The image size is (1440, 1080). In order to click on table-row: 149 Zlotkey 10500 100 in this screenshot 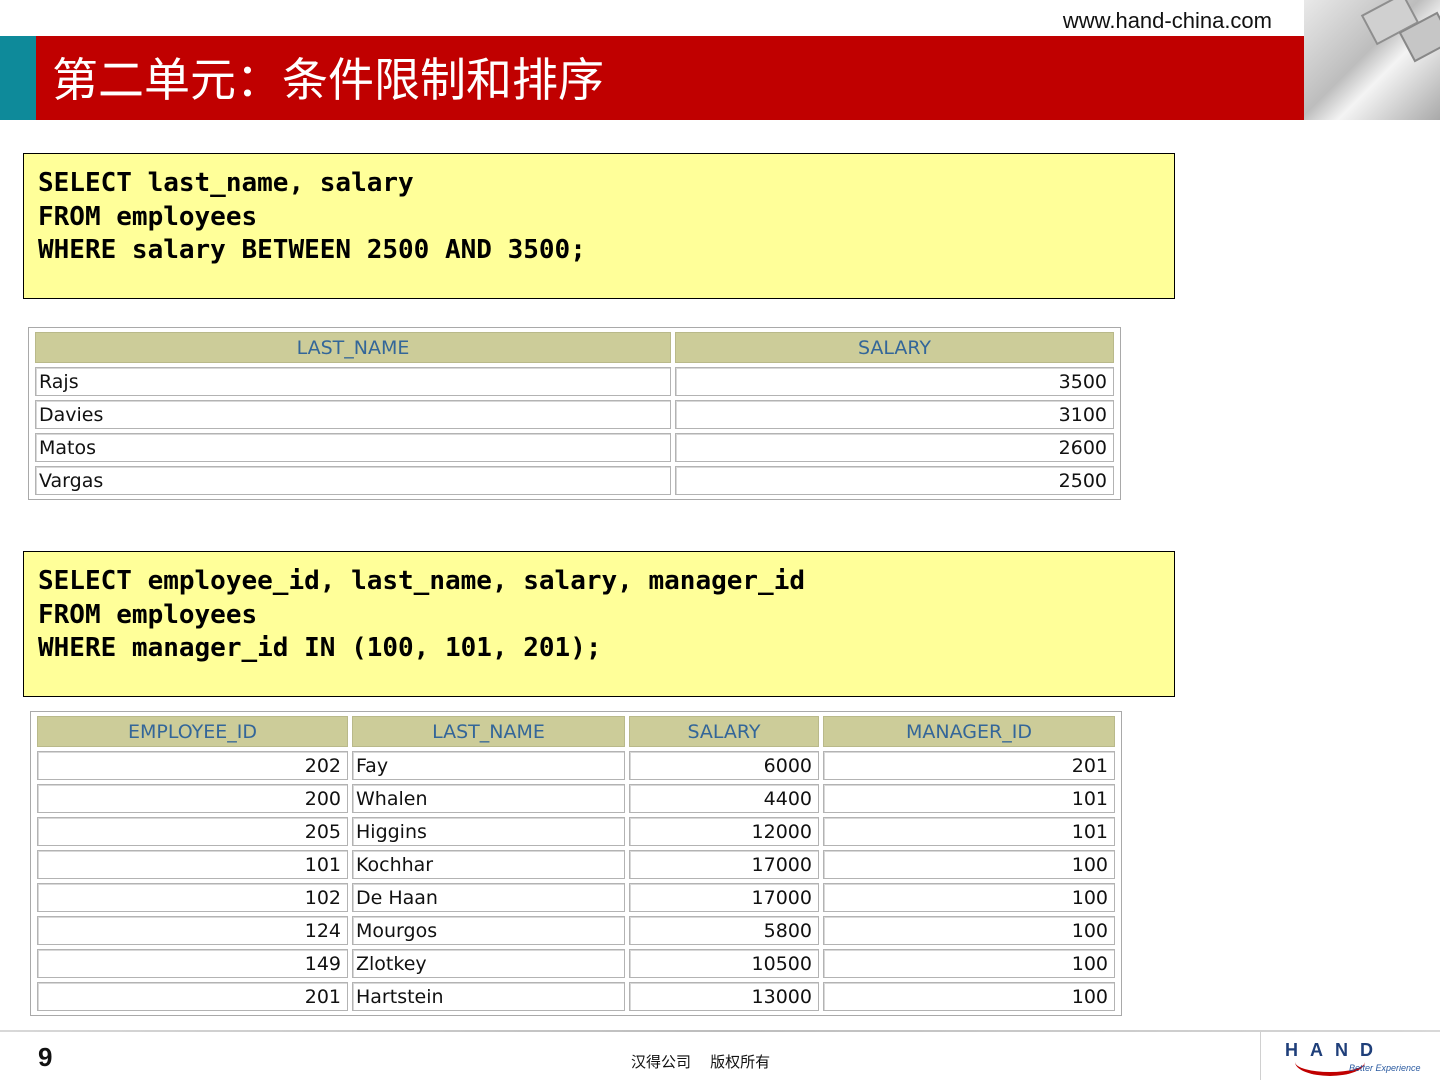, I will do `click(576, 963)`.